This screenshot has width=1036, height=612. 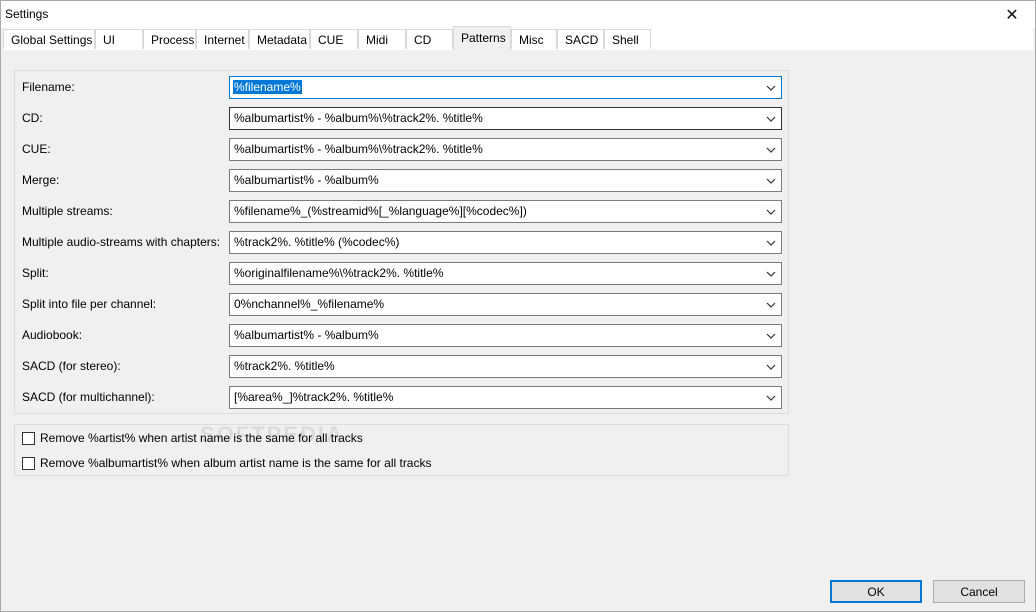 What do you see at coordinates (41, 180) in the screenshot?
I see `pattern-label: Merge:` at bounding box center [41, 180].